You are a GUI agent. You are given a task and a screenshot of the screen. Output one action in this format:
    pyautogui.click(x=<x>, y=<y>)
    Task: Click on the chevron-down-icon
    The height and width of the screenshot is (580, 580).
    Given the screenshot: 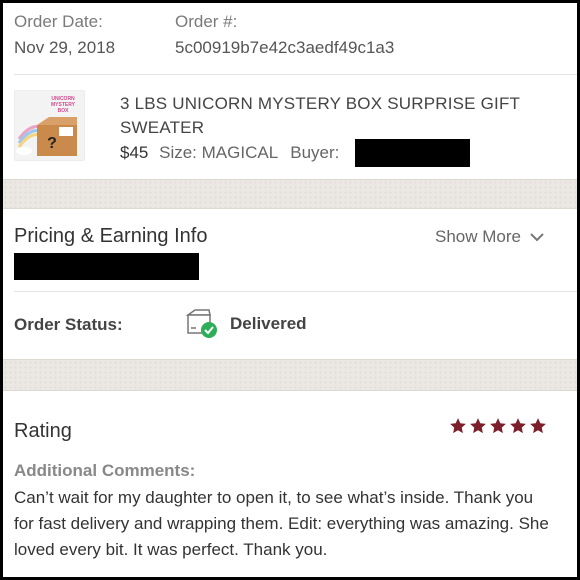 What is the action you would take?
    pyautogui.click(x=537, y=237)
    